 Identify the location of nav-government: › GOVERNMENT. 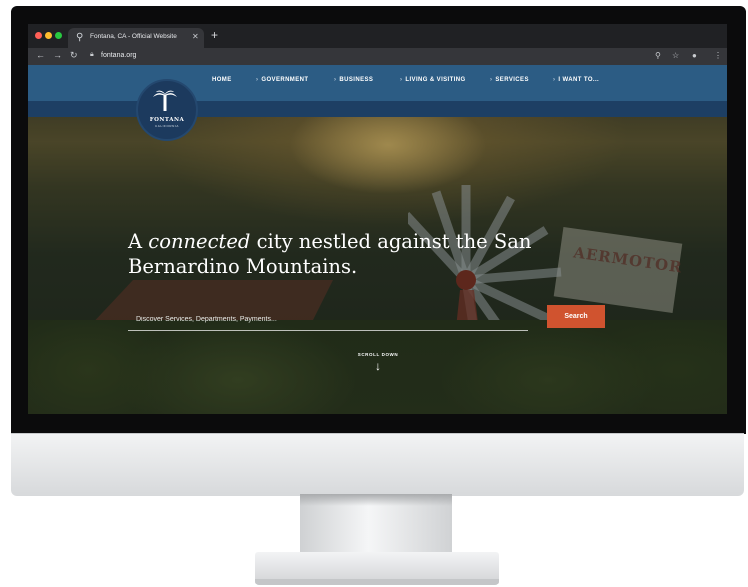
(282, 80).